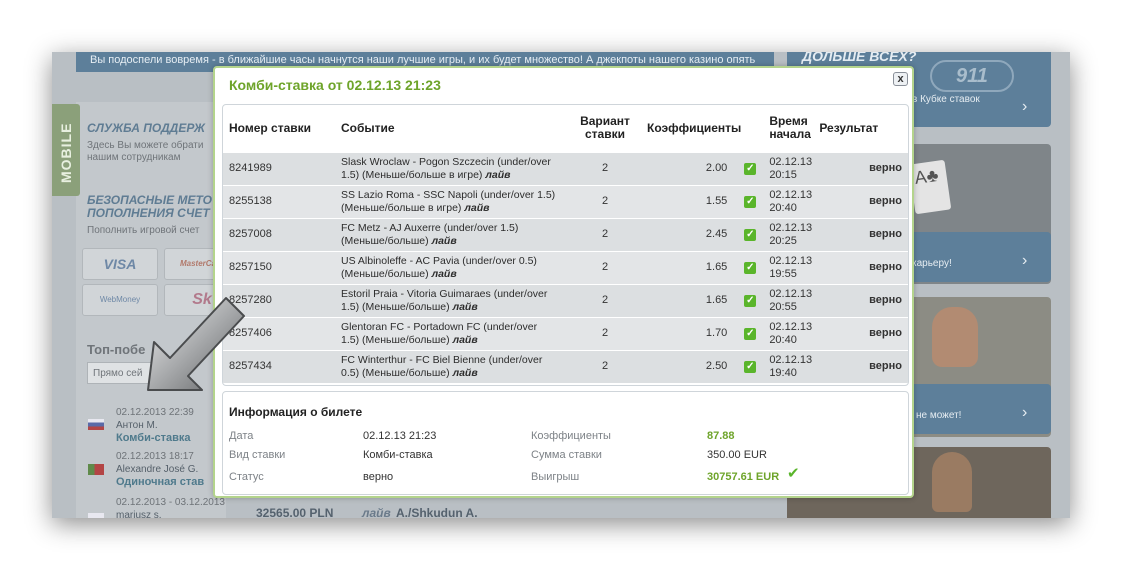 Image resolution: width=1122 pixels, height=570 pixels. What do you see at coordinates (787, 234) in the screenshot?
I see `bet-start: 02.12.13 20:25` at bounding box center [787, 234].